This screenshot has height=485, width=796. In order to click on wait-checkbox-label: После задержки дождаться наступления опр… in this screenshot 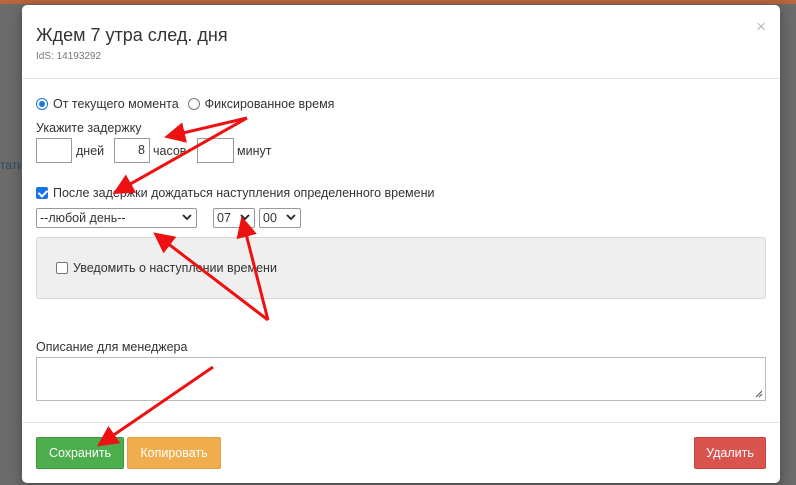, I will do `click(244, 193)`.